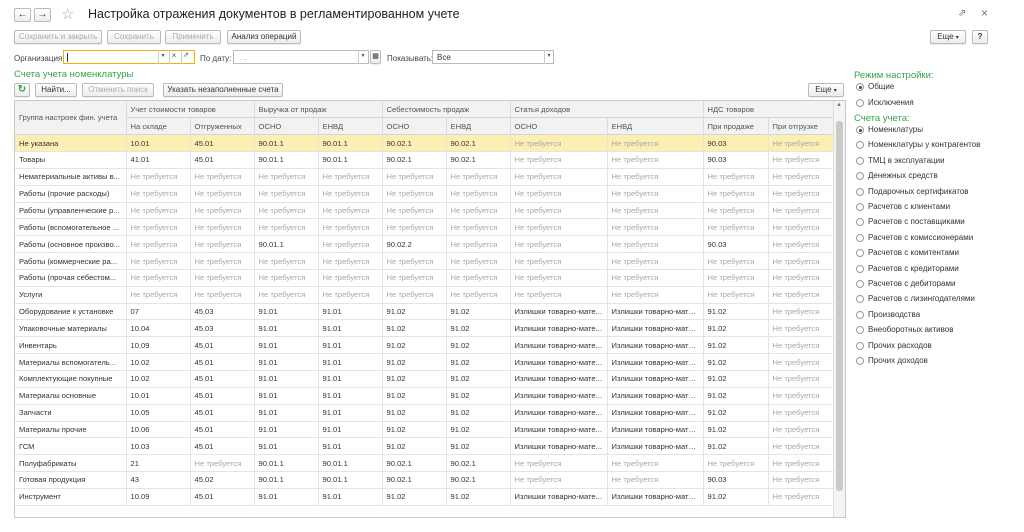  I want to click on column-header: ЕНВД, so click(655, 126).